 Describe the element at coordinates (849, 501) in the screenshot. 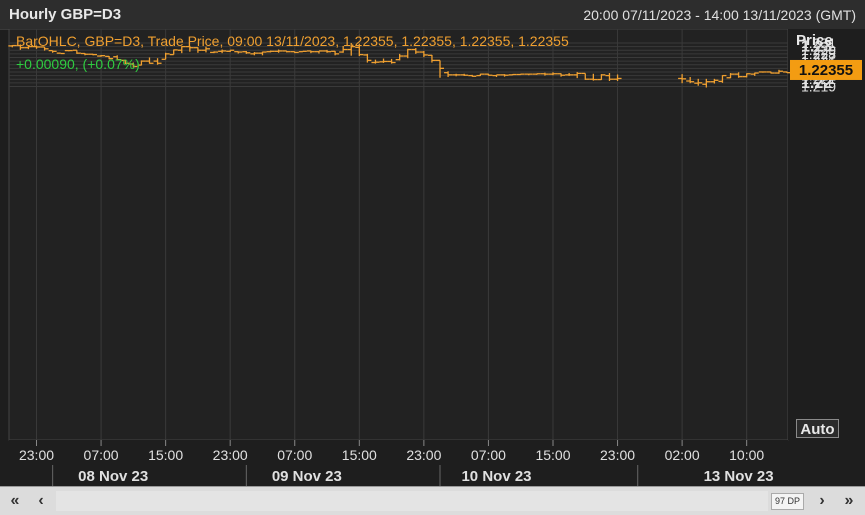

I see `scroll-last-button: »` at that location.